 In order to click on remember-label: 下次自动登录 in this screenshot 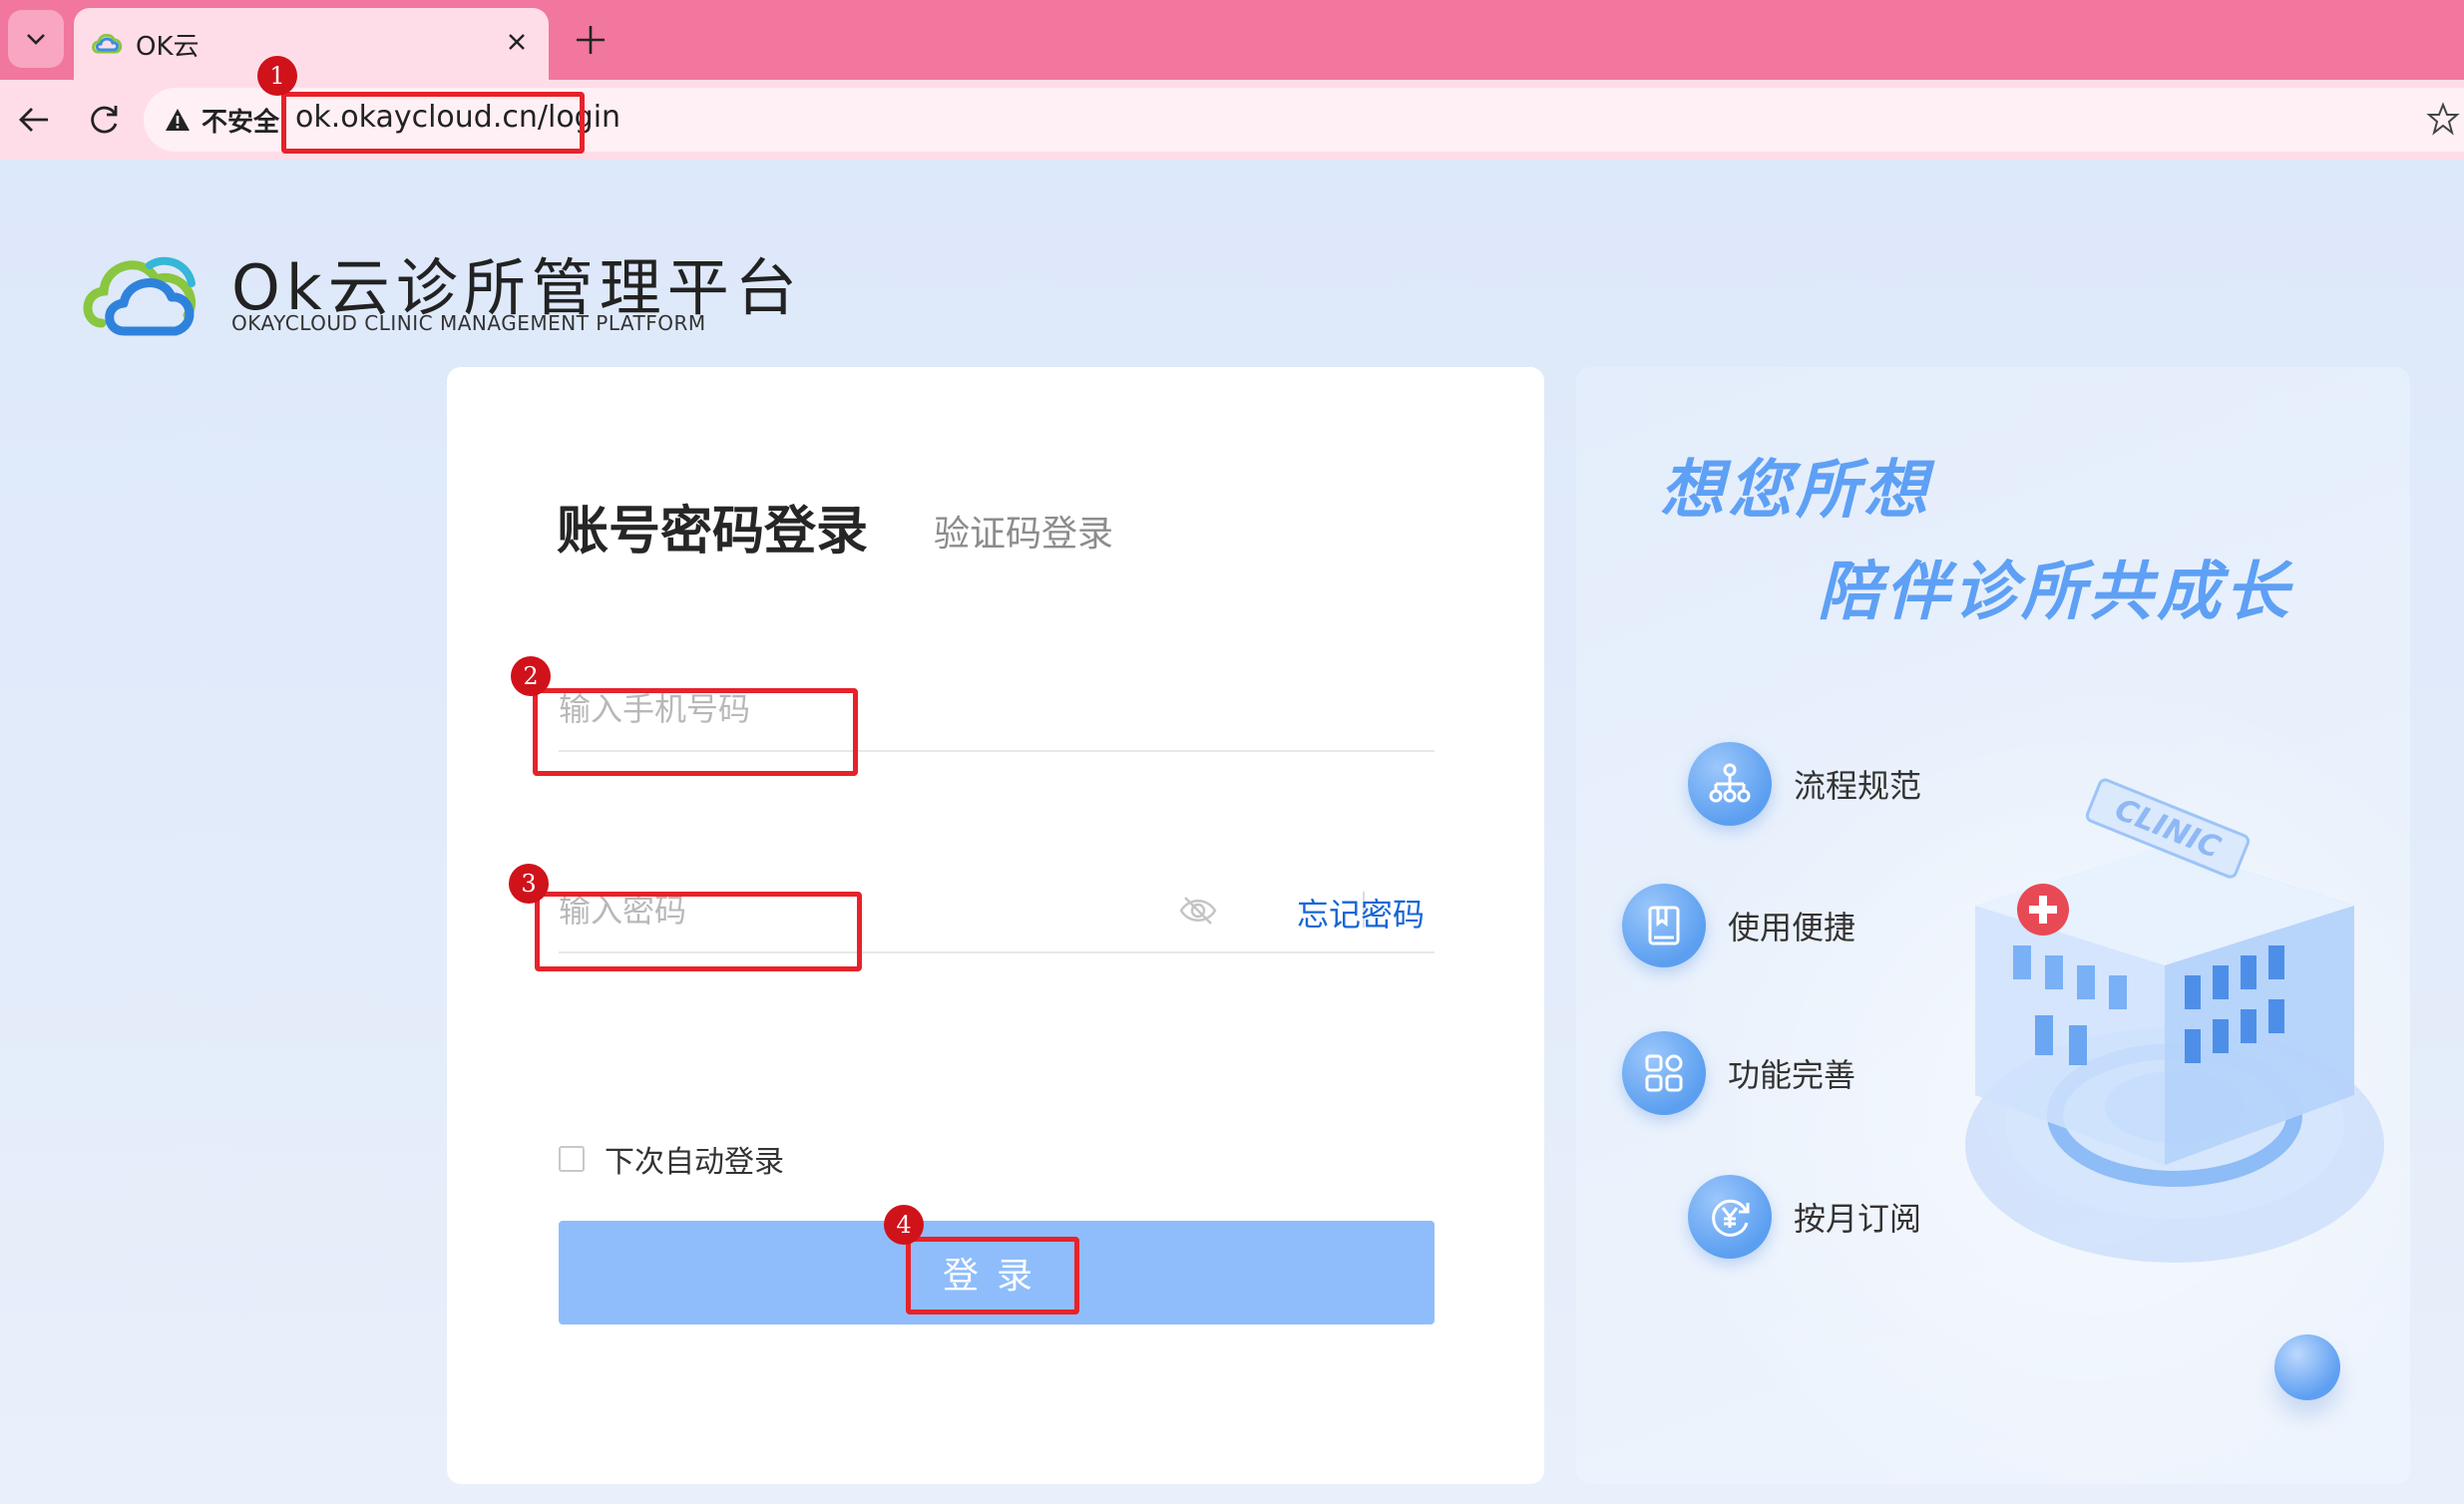, I will do `click(694, 1162)`.